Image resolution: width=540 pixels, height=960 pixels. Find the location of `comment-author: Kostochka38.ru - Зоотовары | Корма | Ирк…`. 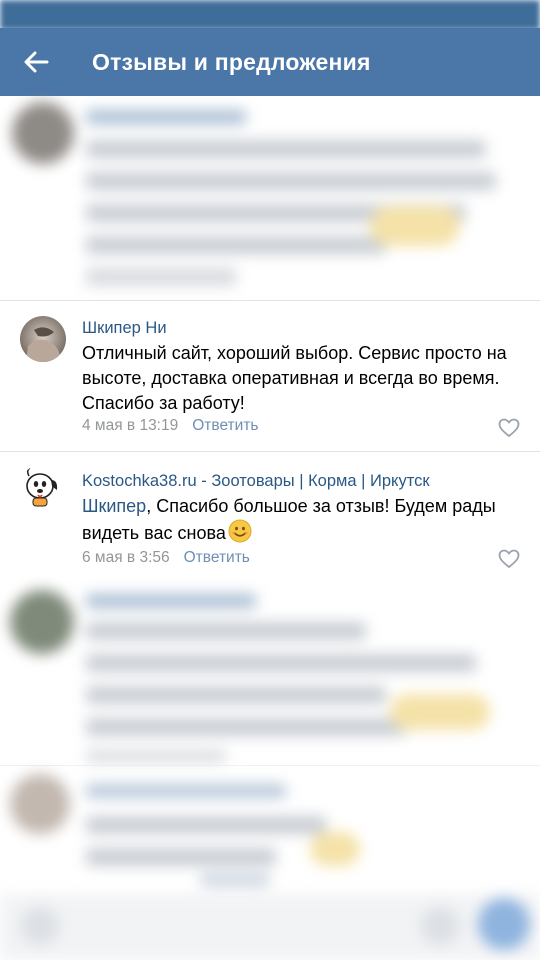

comment-author: Kostochka38.ru - Зоотовары | Корма | Ирк… is located at coordinates (256, 481).